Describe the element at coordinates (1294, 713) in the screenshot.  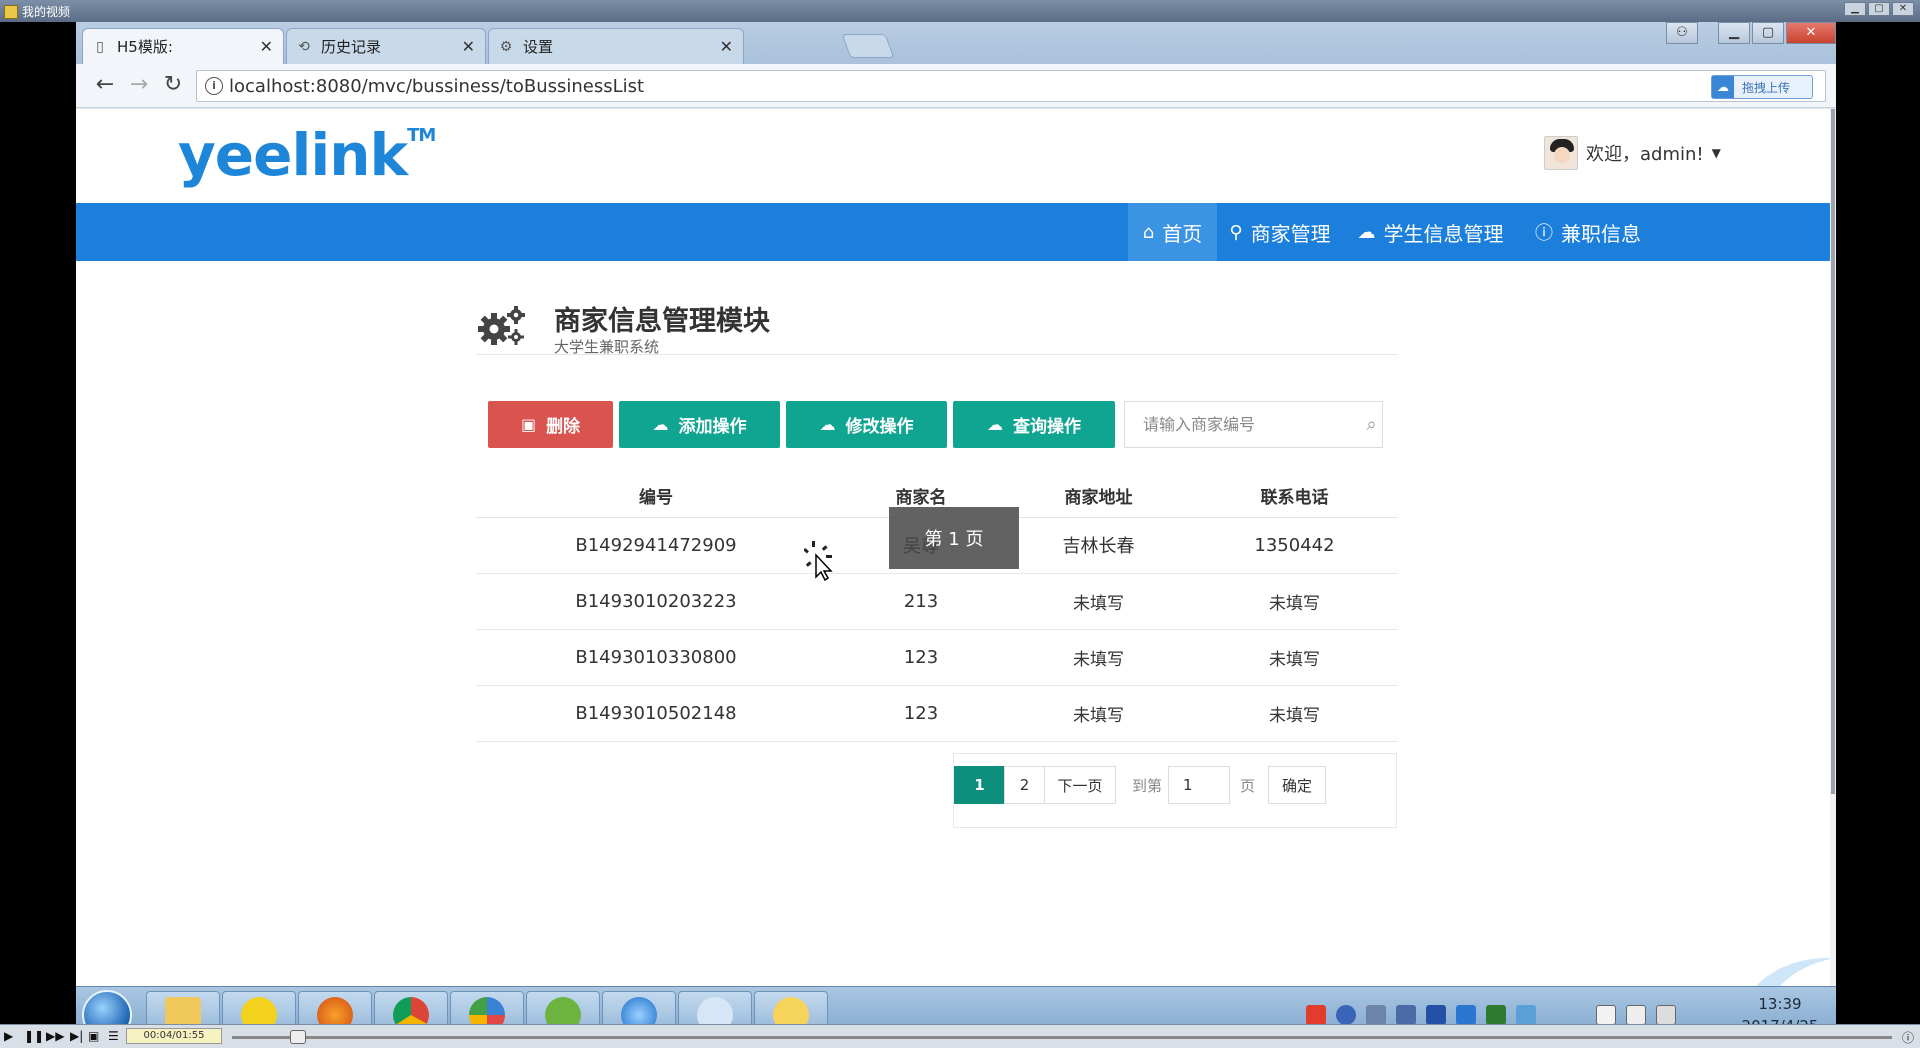
I see `cell-phone: 未填写` at that location.